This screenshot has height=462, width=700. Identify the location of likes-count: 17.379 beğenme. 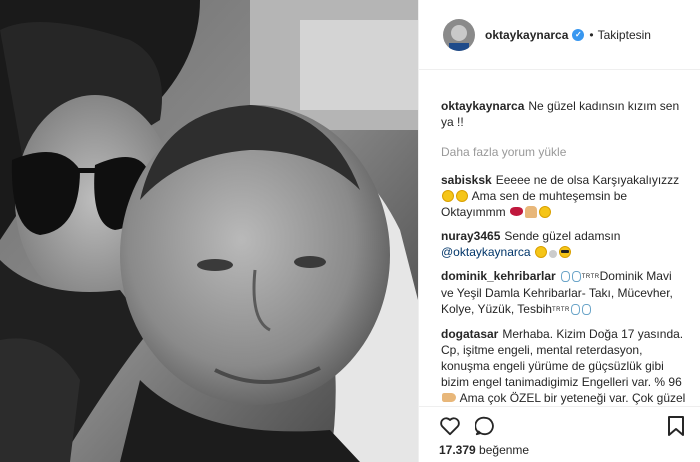
(562, 450).